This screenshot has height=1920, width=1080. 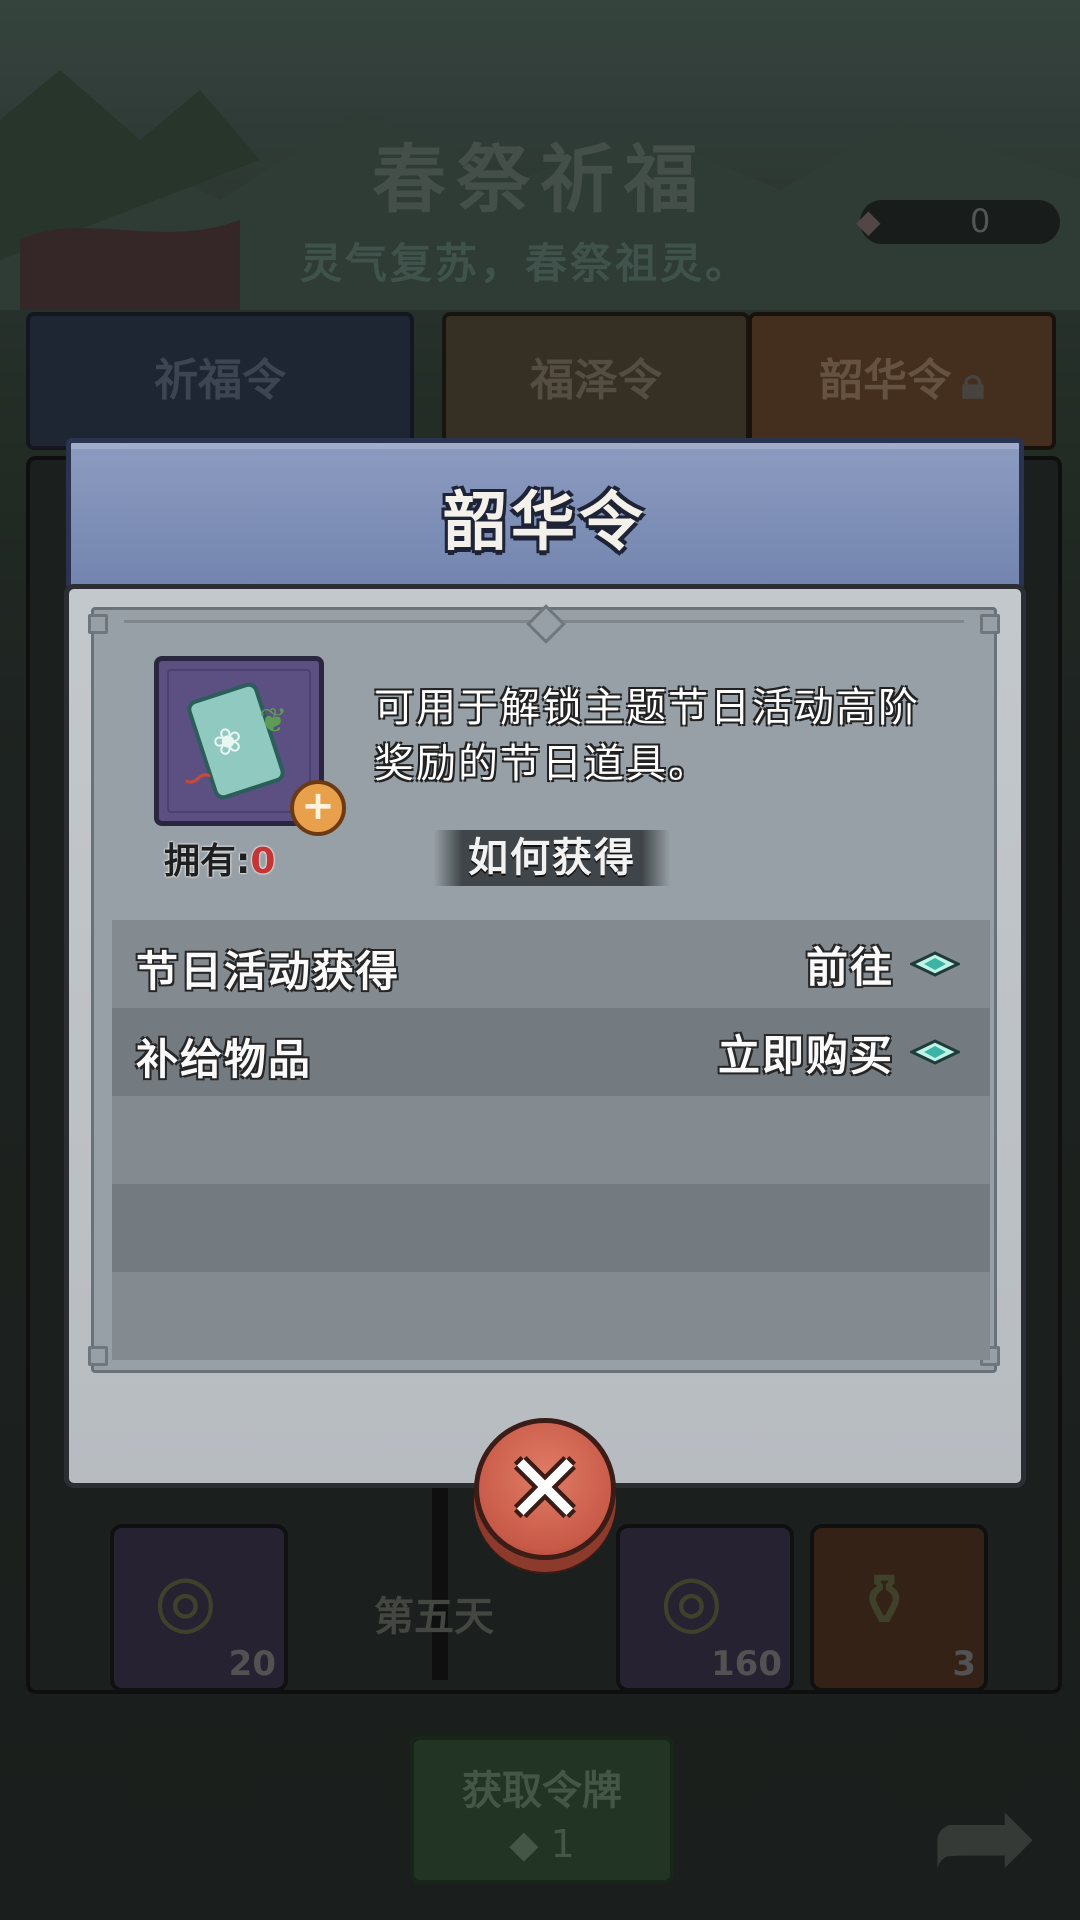 I want to click on go-button-label: 前往, so click(x=849, y=967).